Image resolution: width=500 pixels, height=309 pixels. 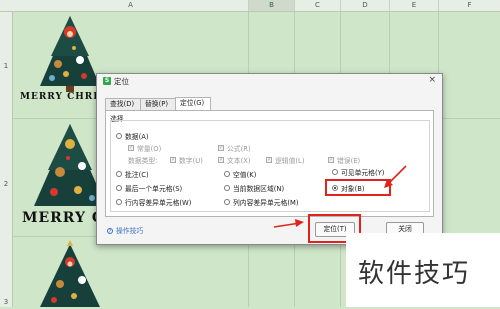 I want to click on watermark-overlay: 软件技巧, so click(x=423, y=270).